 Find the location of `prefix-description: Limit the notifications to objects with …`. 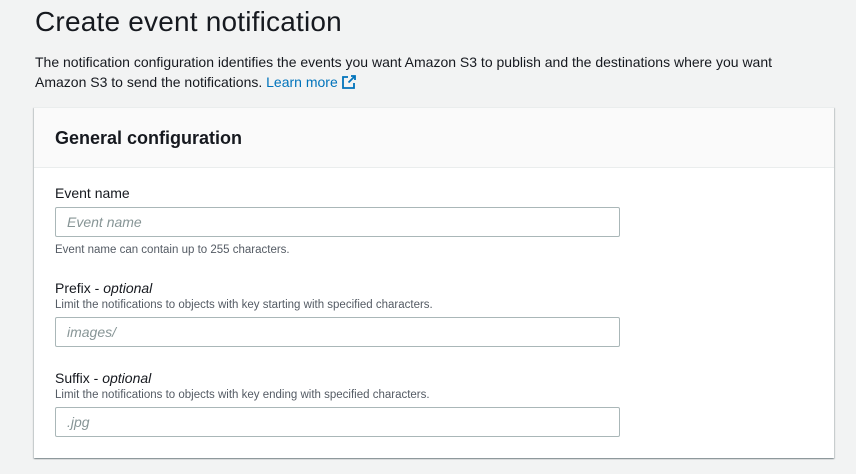

prefix-description: Limit the notifications to objects with … is located at coordinates (244, 305).